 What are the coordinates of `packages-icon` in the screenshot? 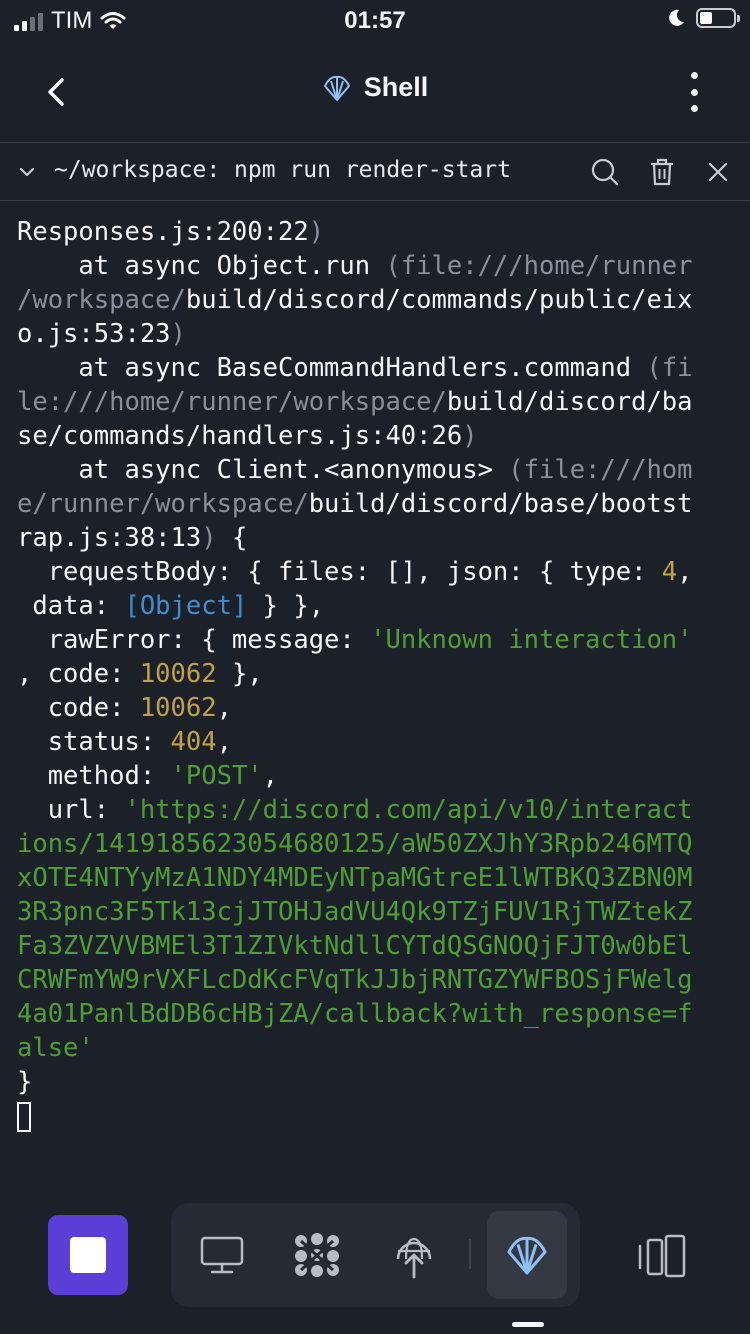 It's located at (317, 1255).